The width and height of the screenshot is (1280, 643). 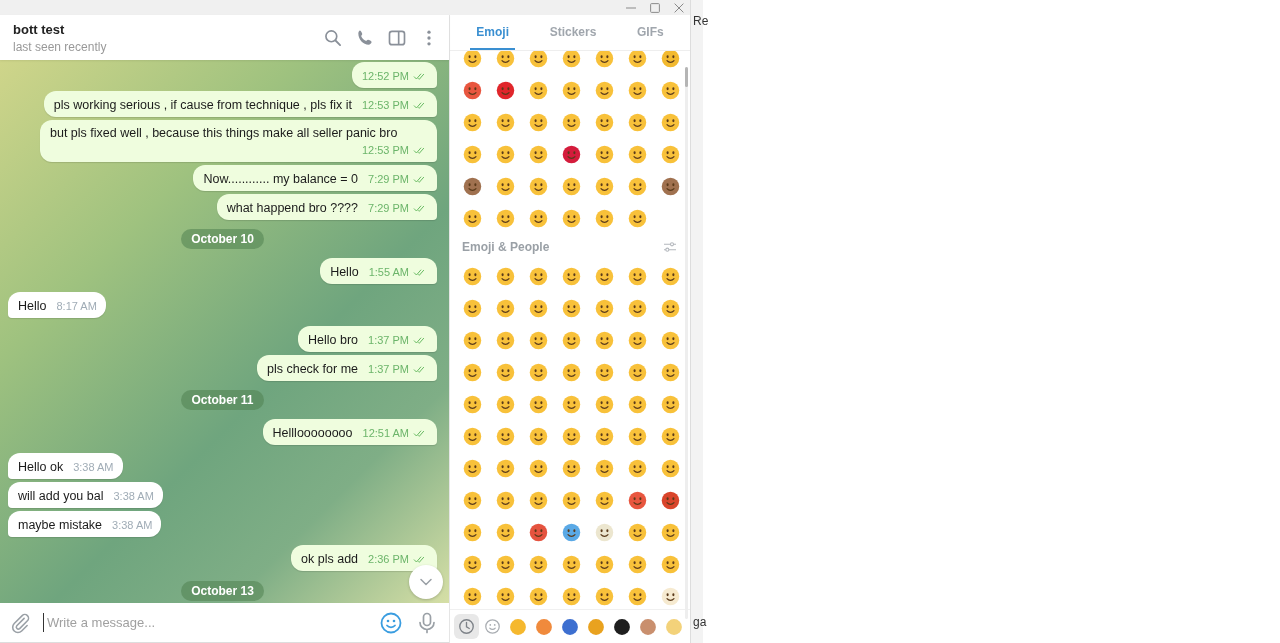 What do you see at coordinates (699, 622) in the screenshot?
I see `background-window-text: ga` at bounding box center [699, 622].